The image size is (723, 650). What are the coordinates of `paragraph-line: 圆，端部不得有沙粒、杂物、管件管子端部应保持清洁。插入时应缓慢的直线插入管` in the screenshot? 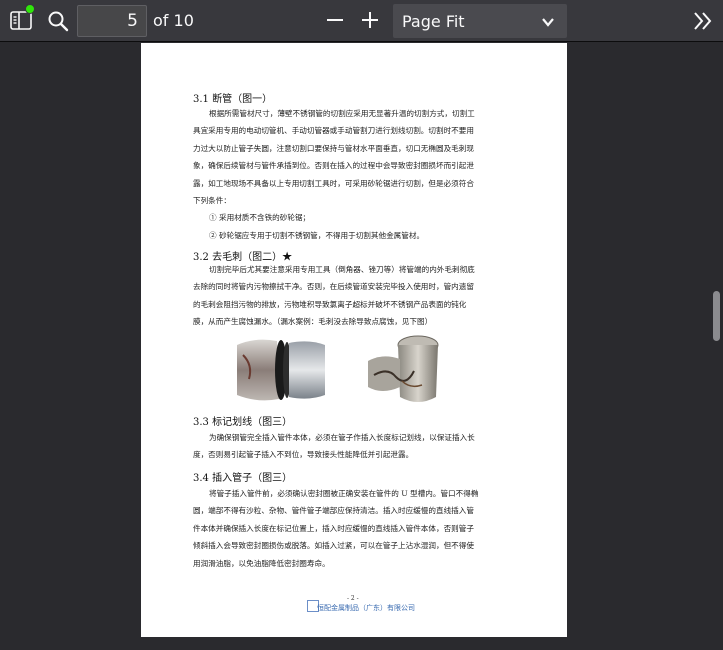 It's located at (333, 511).